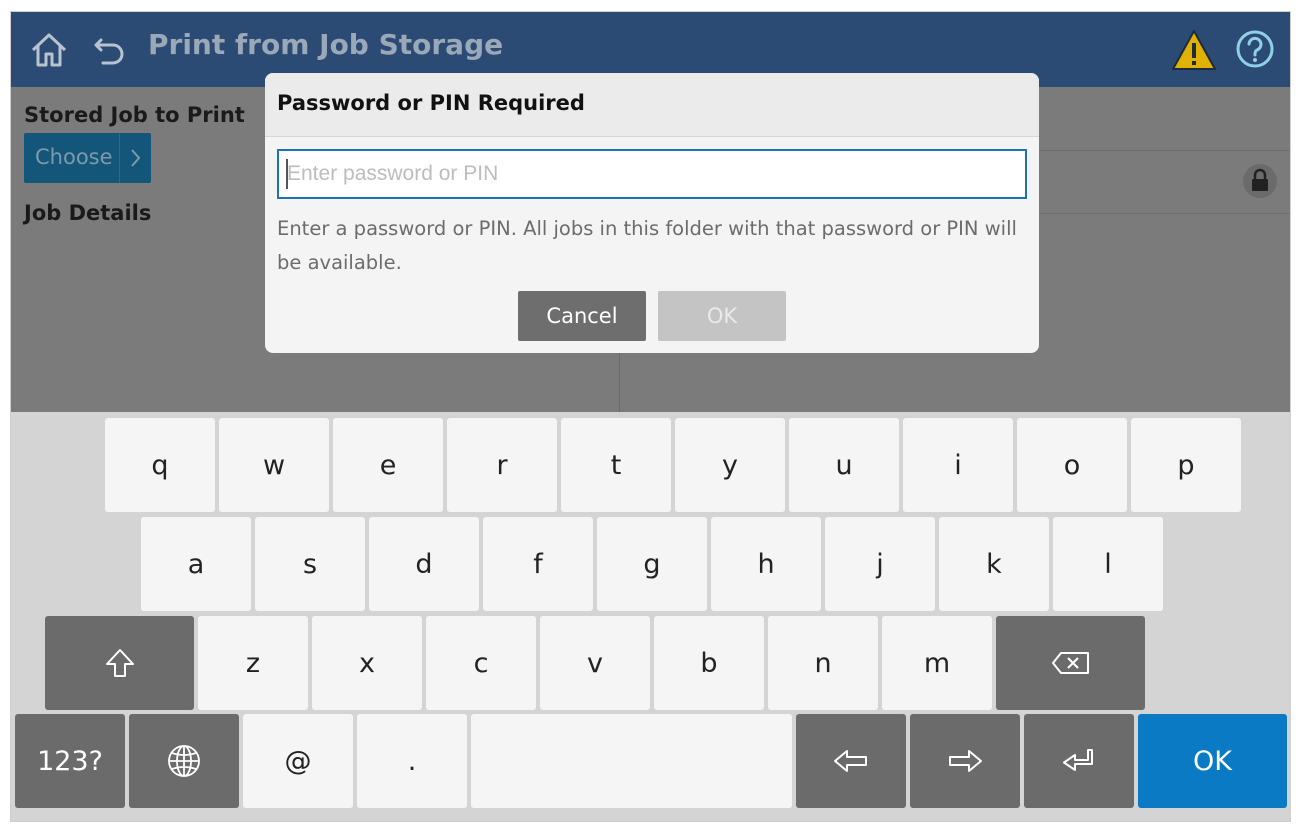 The height and width of the screenshot is (826, 1301). I want to click on back-button, so click(111, 50).